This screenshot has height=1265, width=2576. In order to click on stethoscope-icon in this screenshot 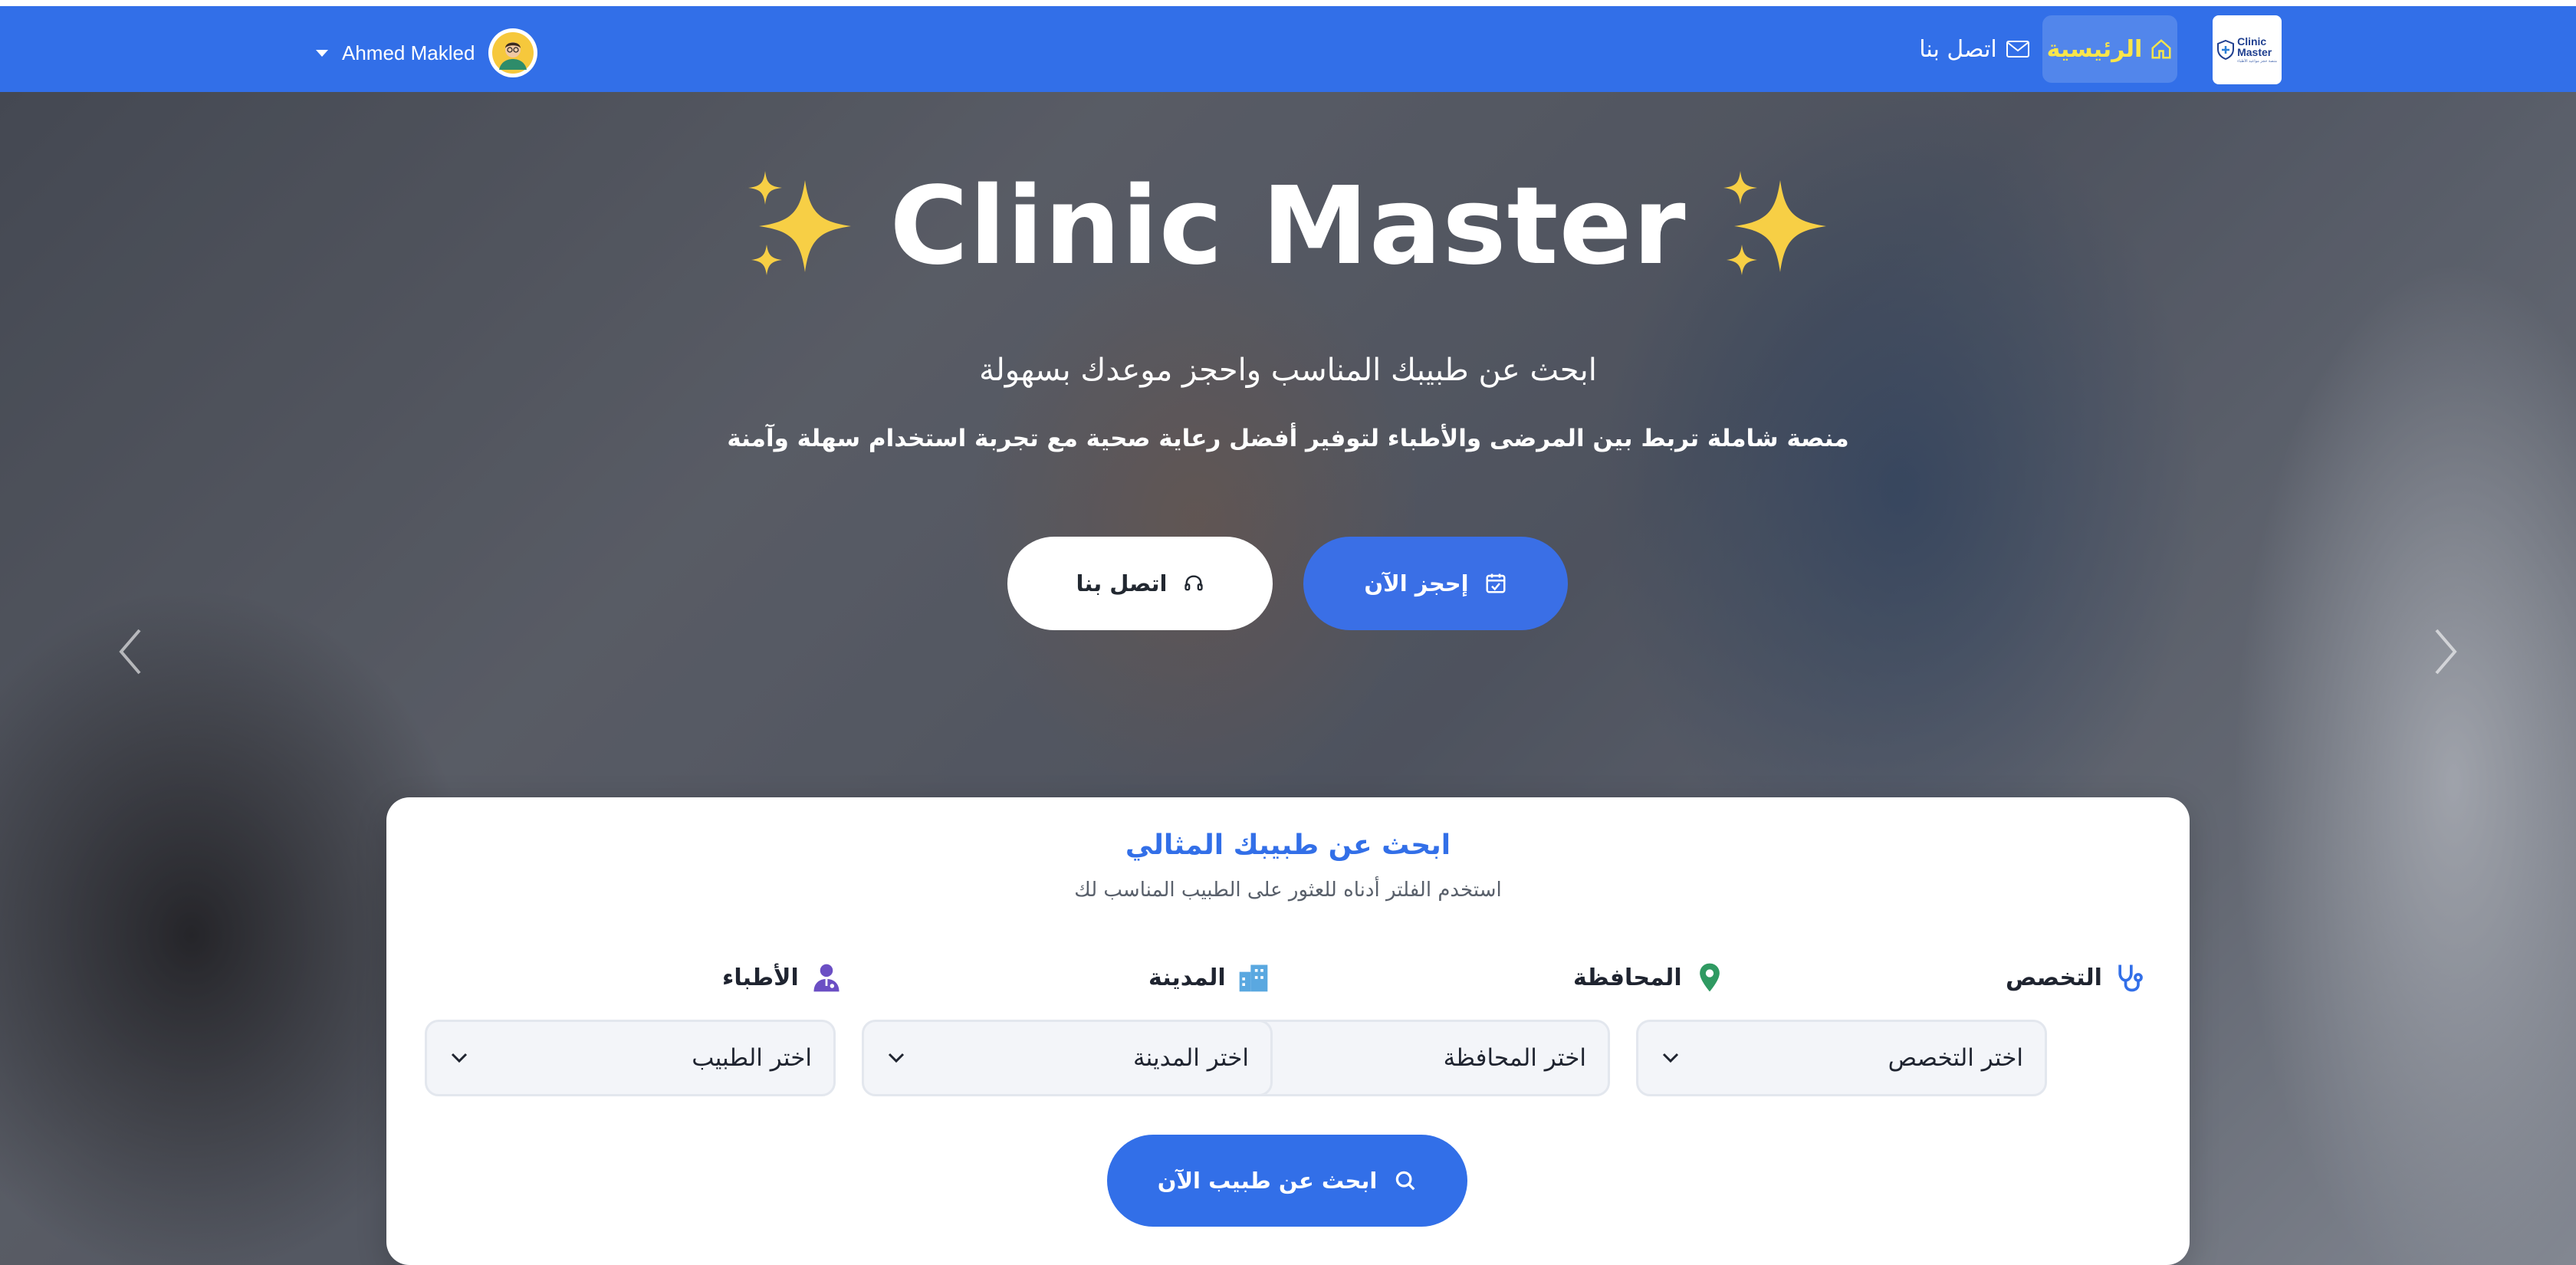, I will do `click(2131, 978)`.